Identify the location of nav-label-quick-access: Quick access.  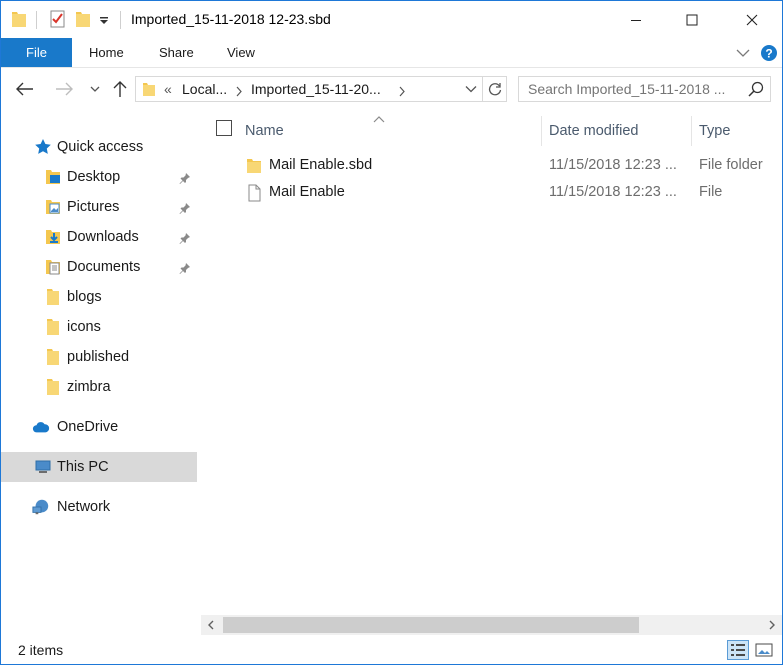
(100, 147).